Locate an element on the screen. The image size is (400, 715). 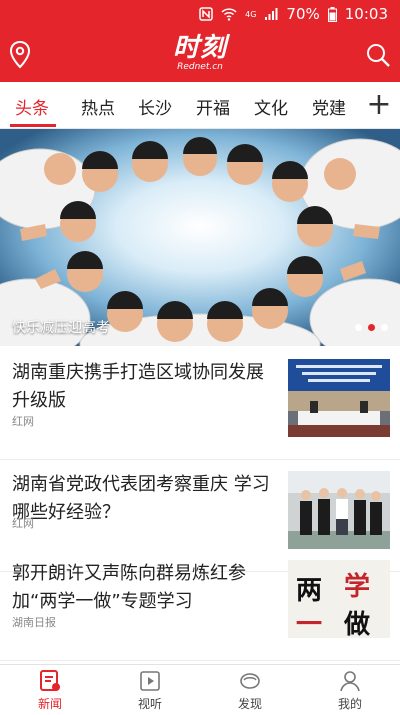
user-icon is located at coordinates (350, 681).